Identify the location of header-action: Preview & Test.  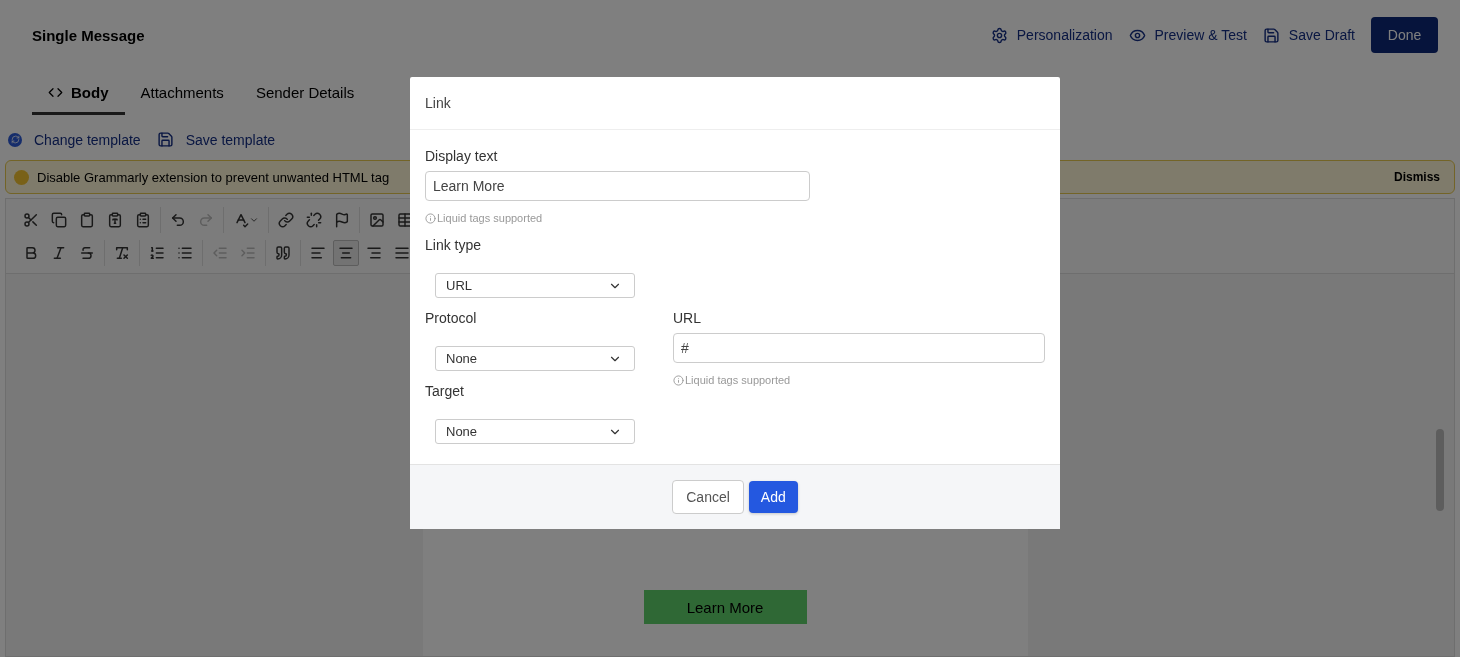
(1187, 35).